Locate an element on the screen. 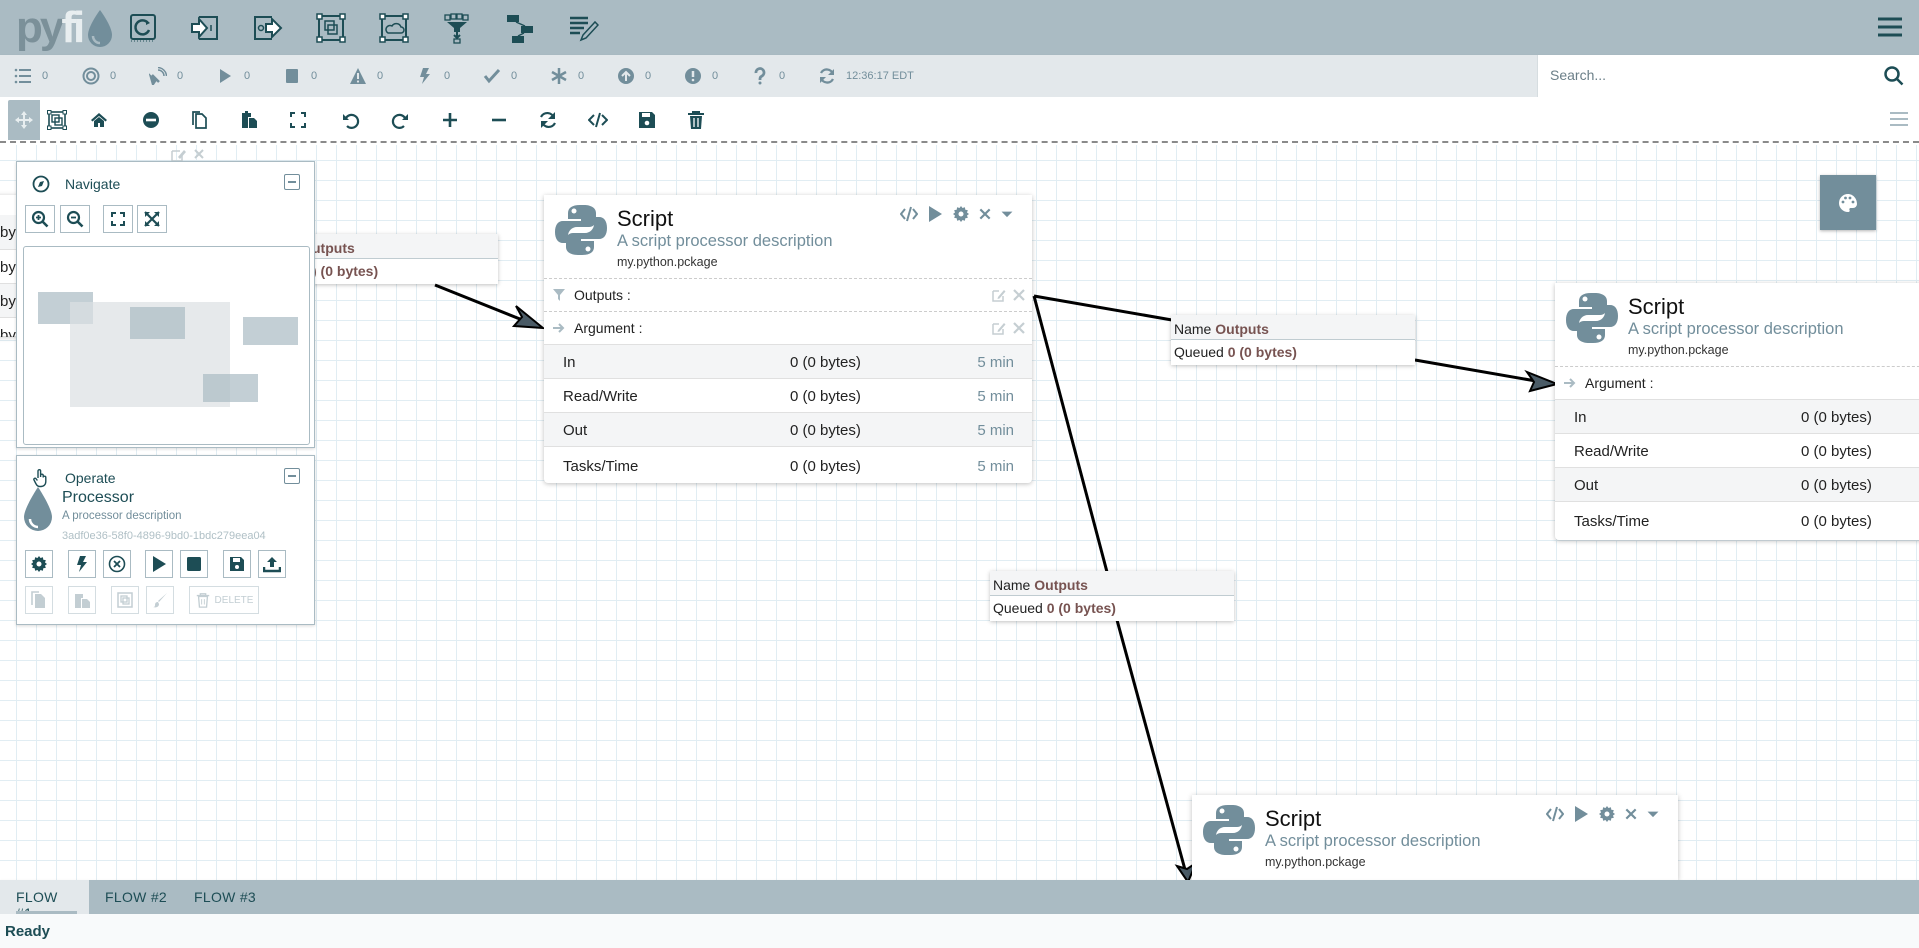  node-actions is located at coordinates (957, 214).